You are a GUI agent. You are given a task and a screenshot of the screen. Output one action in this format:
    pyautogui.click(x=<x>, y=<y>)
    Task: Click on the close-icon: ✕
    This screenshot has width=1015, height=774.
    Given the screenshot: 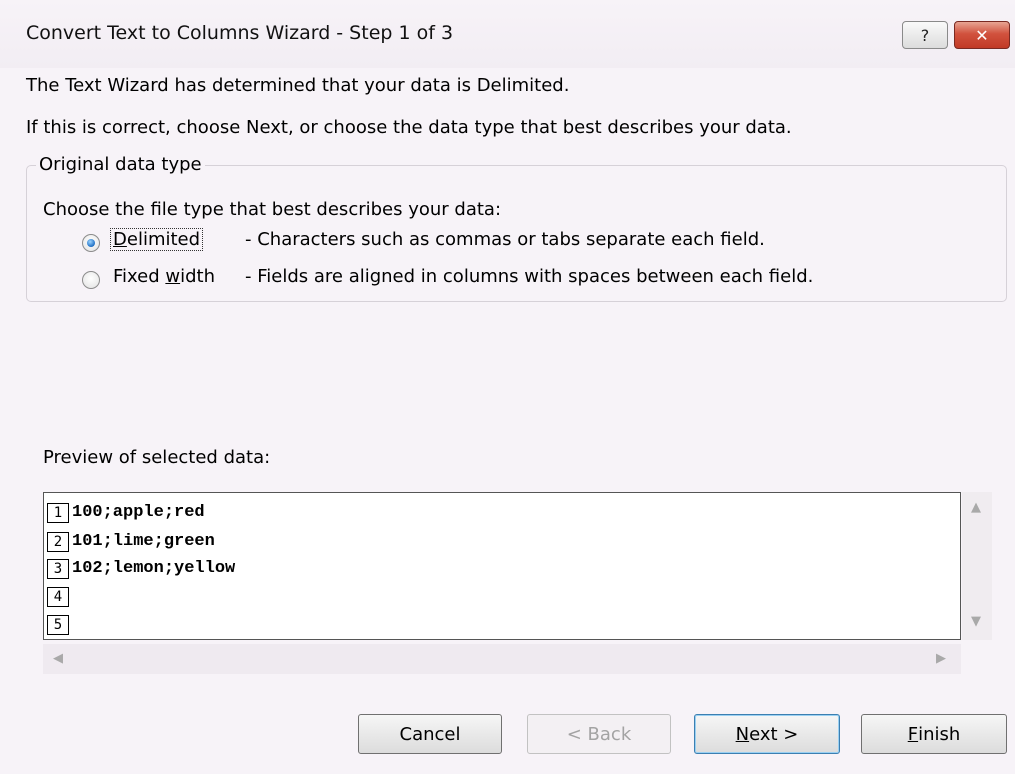 What is the action you would take?
    pyautogui.click(x=982, y=35)
    